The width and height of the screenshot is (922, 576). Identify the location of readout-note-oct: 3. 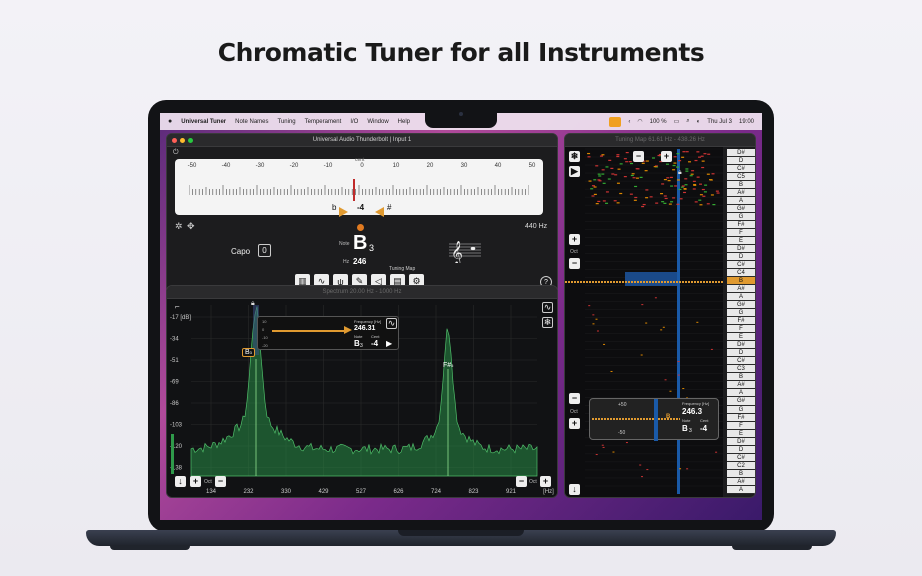
(361, 346).